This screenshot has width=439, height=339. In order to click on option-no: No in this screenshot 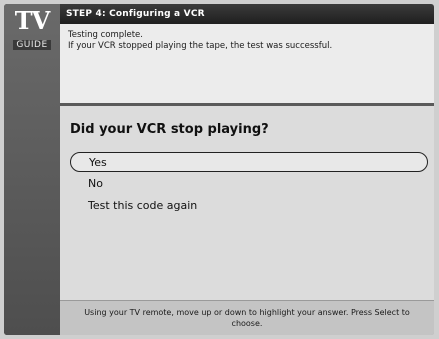, I will do `click(249, 184)`.